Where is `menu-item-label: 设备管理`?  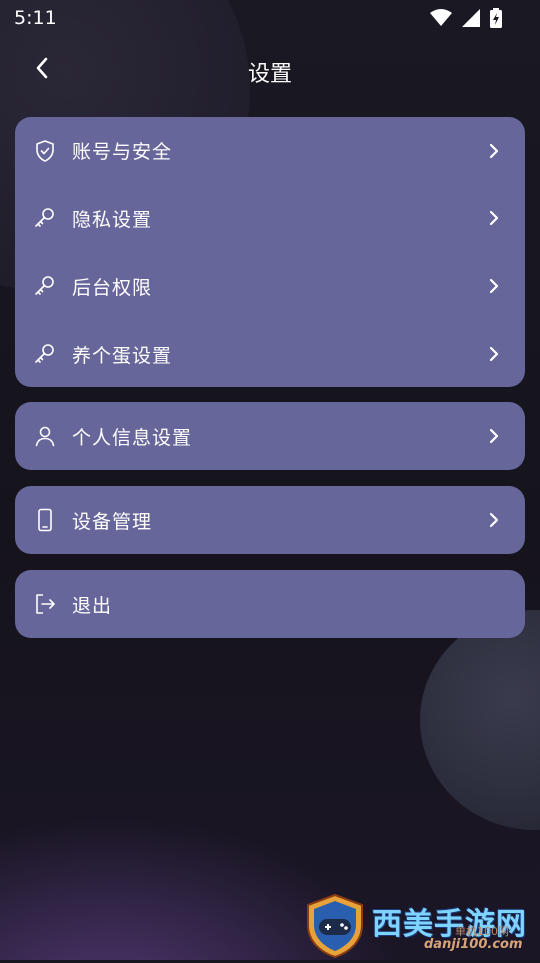
menu-item-label: 设备管理 is located at coordinates (112, 521).